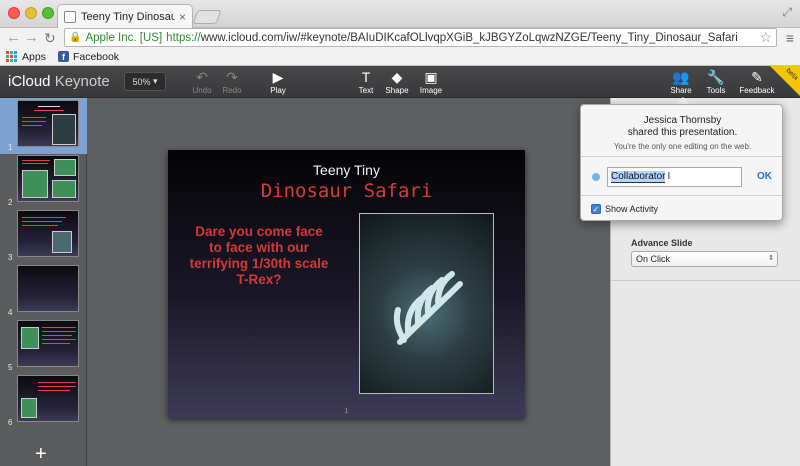 The width and height of the screenshot is (800, 466). I want to click on app-brand: iCloud Keynote, so click(59, 81).